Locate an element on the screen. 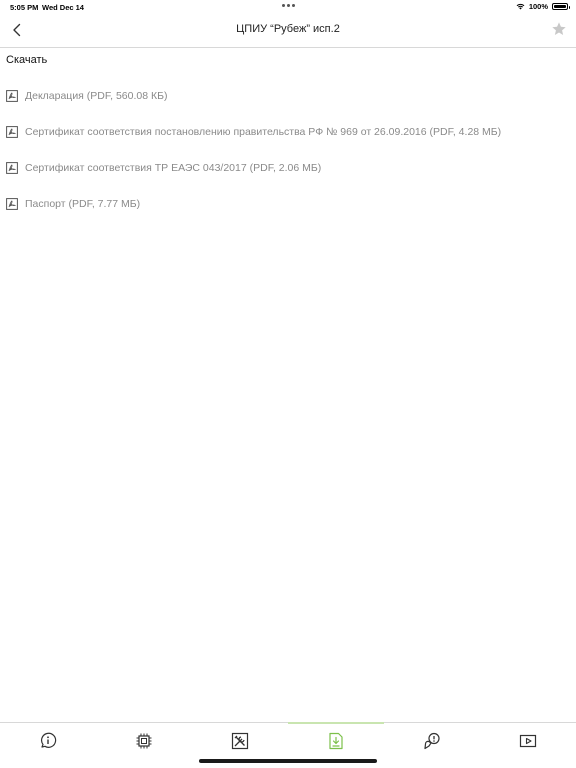 The image size is (576, 768). status-date: Wed Dec 14 is located at coordinates (63, 7).